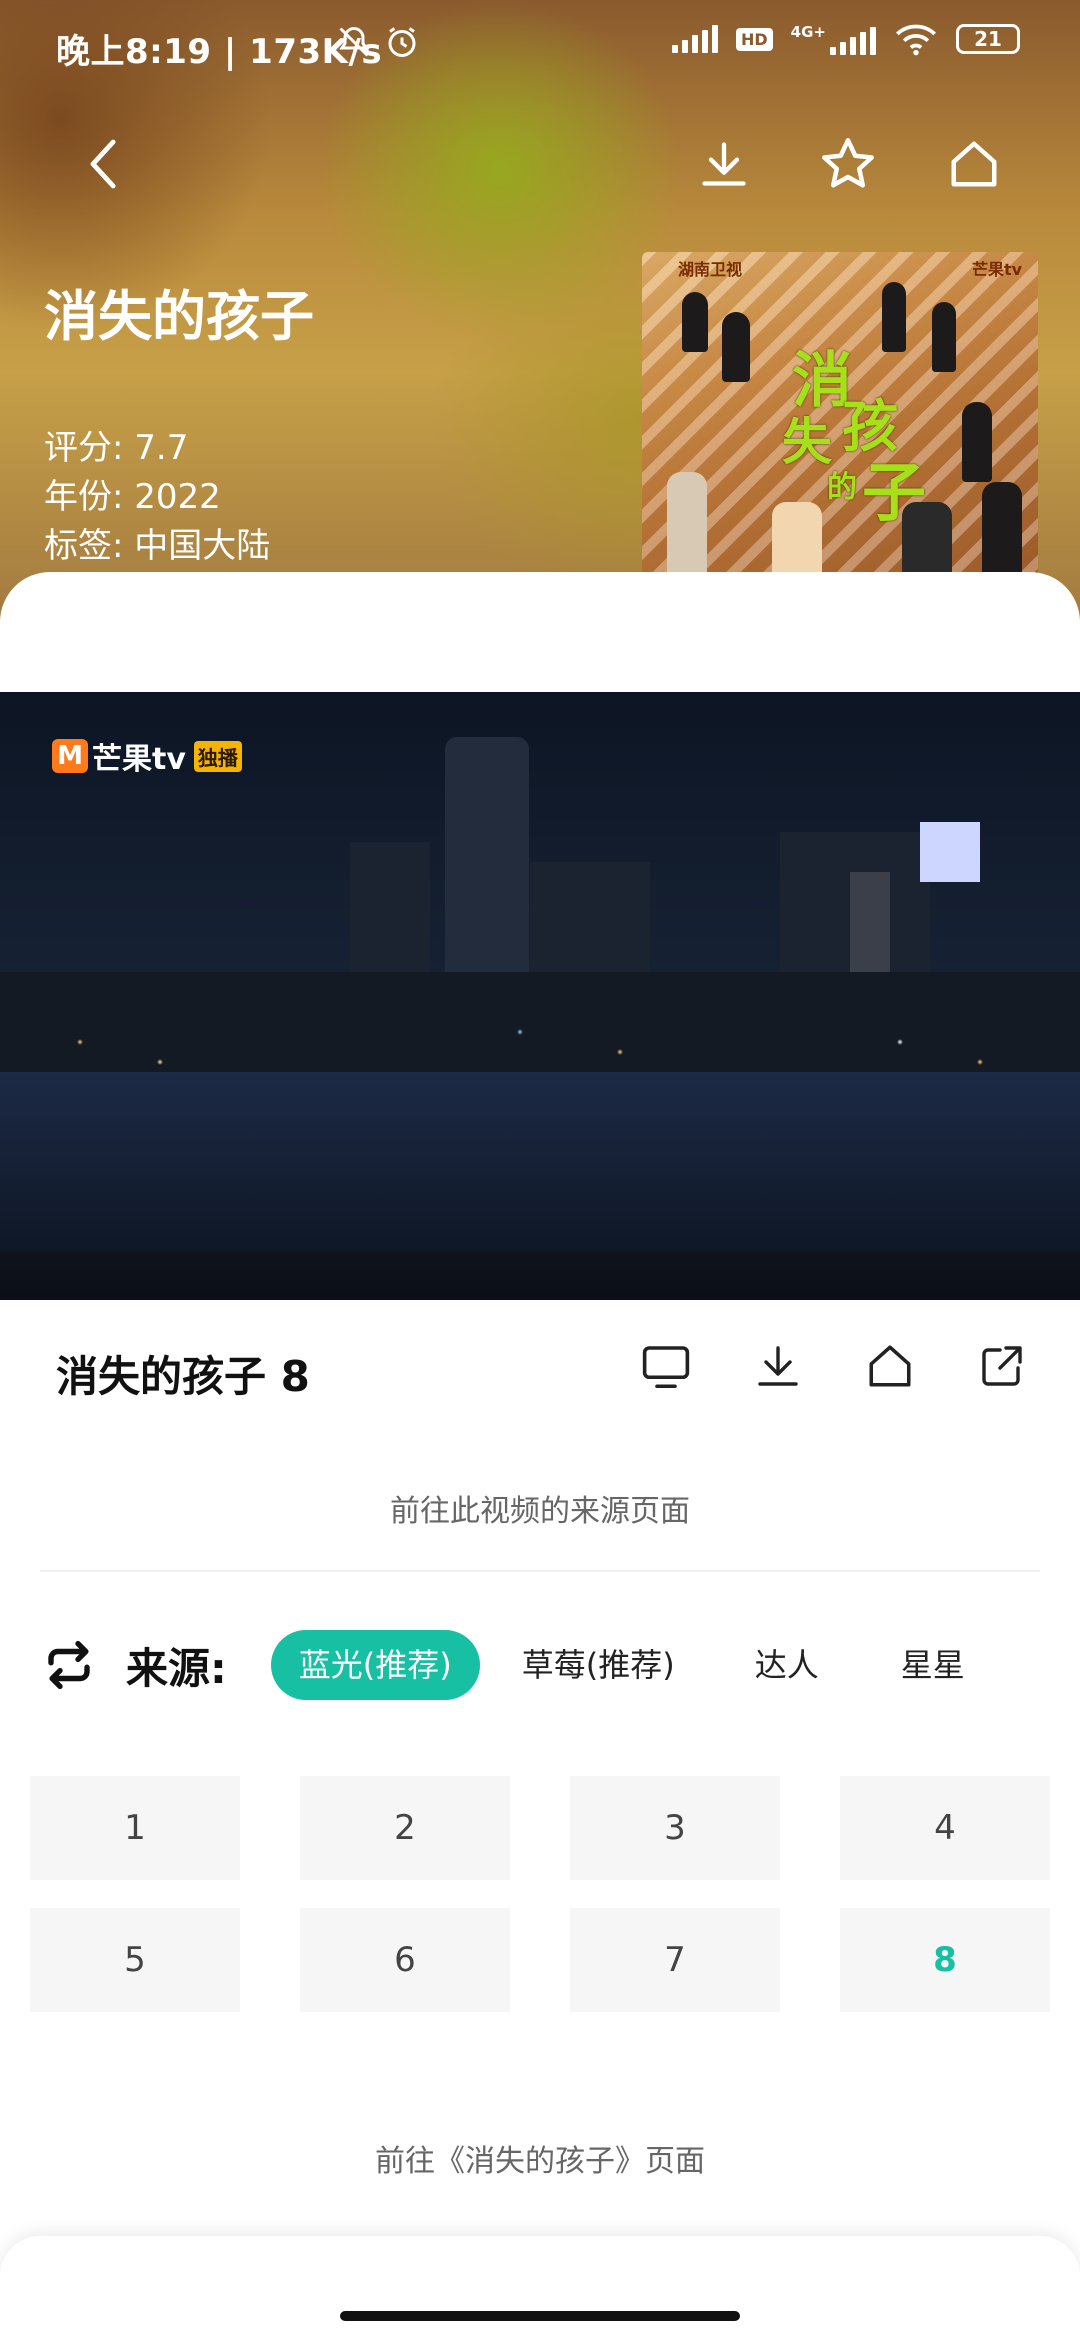  I want to click on mango-brand-text: 芒果tv, so click(139, 759).